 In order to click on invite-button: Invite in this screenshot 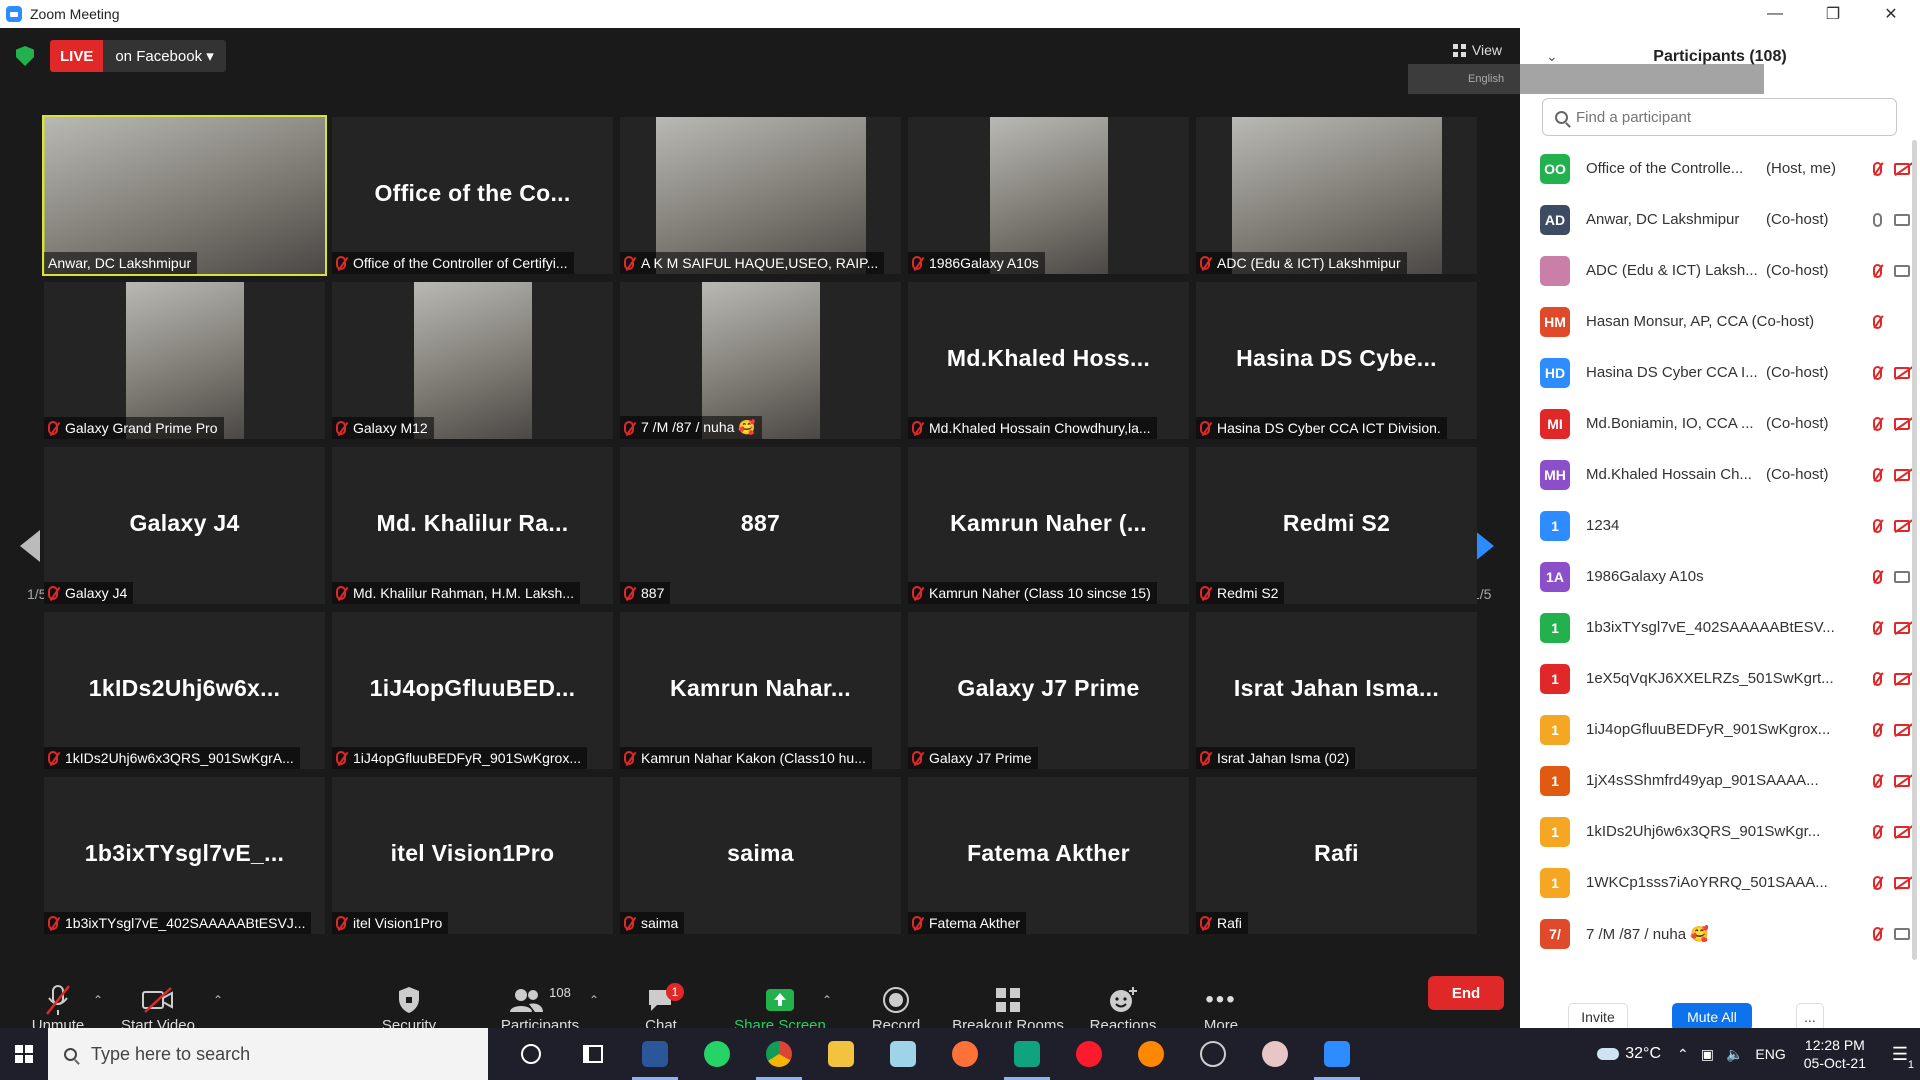, I will do `click(1598, 1017)`.